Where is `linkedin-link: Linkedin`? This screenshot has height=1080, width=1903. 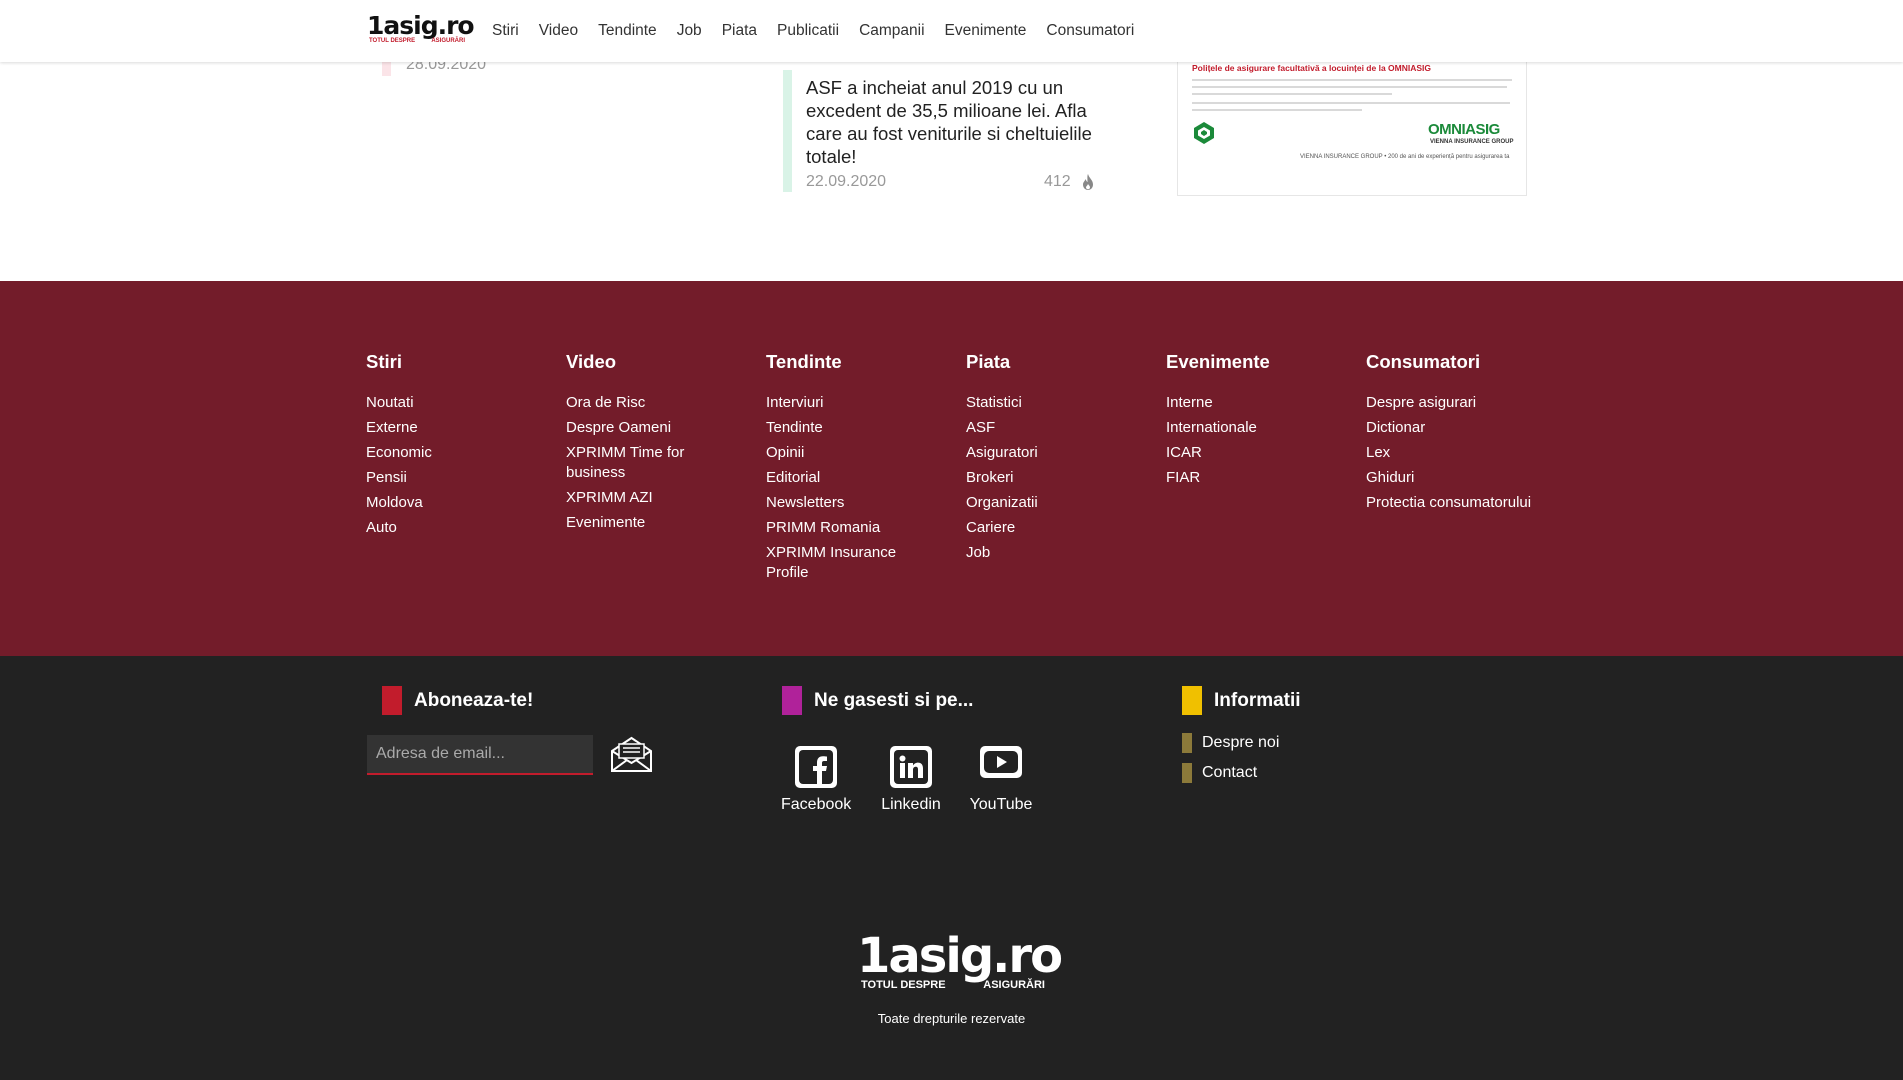 linkedin-link: Linkedin is located at coordinates (911, 780).